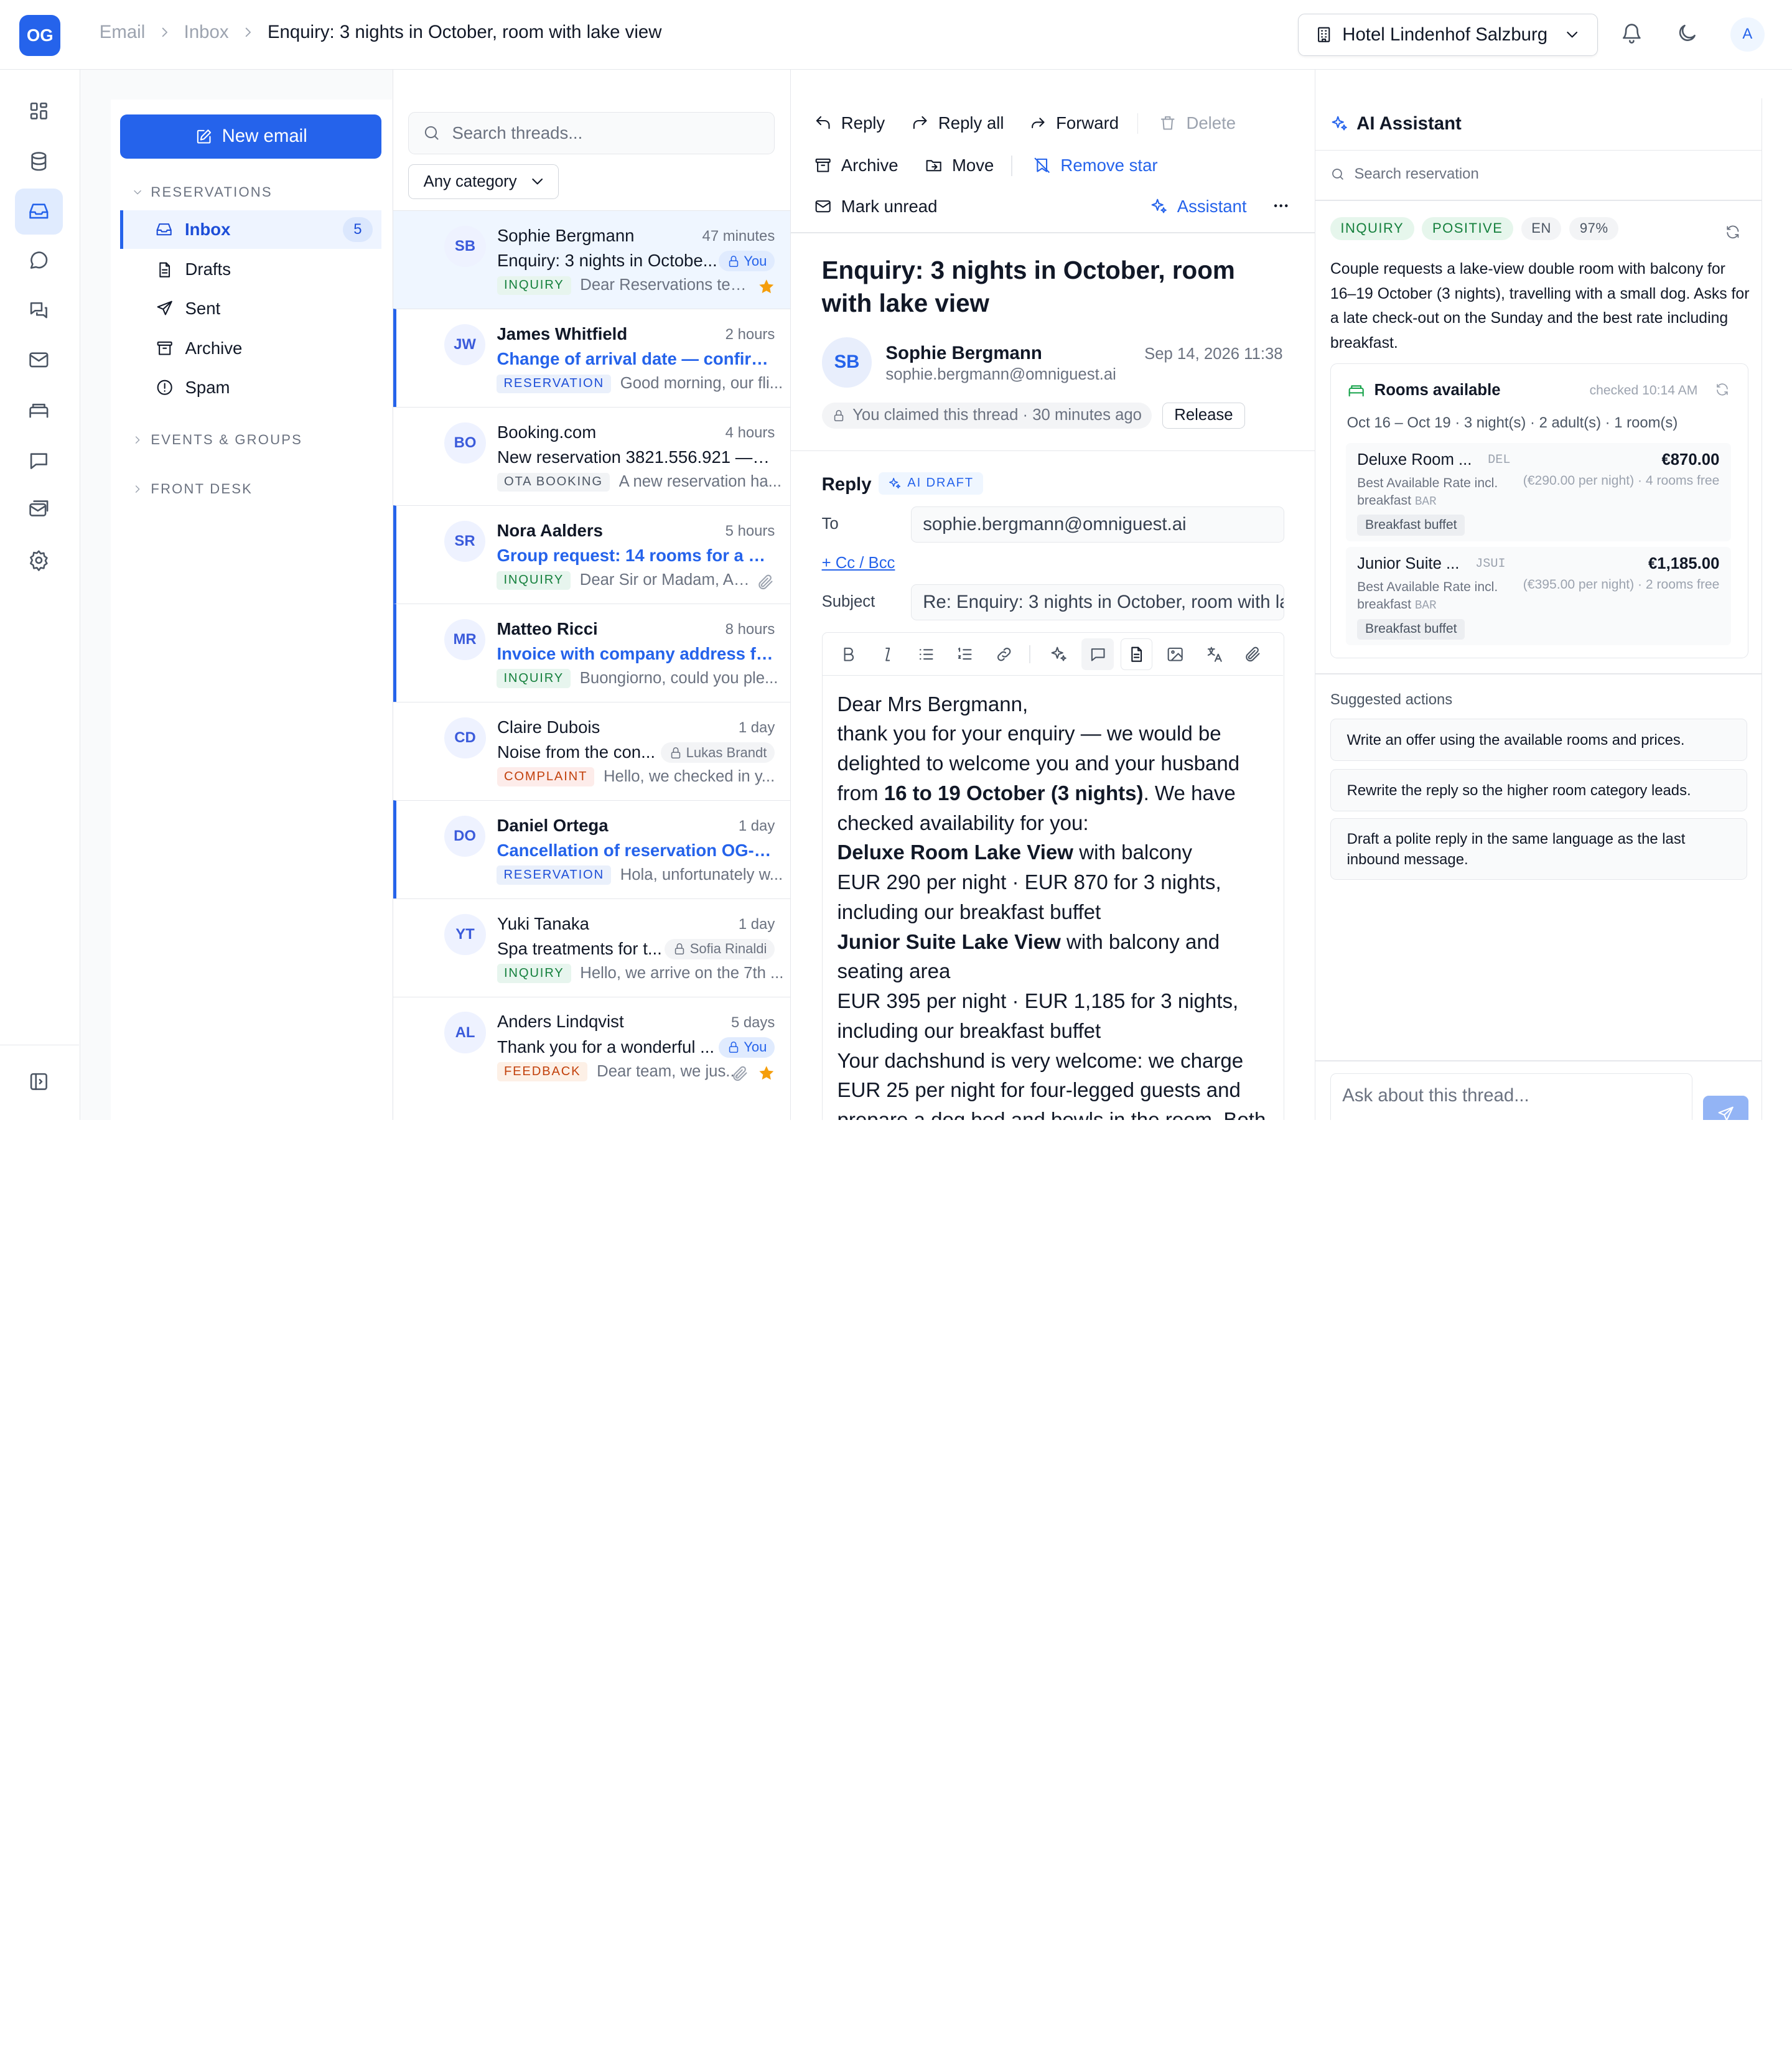  What do you see at coordinates (856, 165) in the screenshot?
I see `archive-button: Archive` at bounding box center [856, 165].